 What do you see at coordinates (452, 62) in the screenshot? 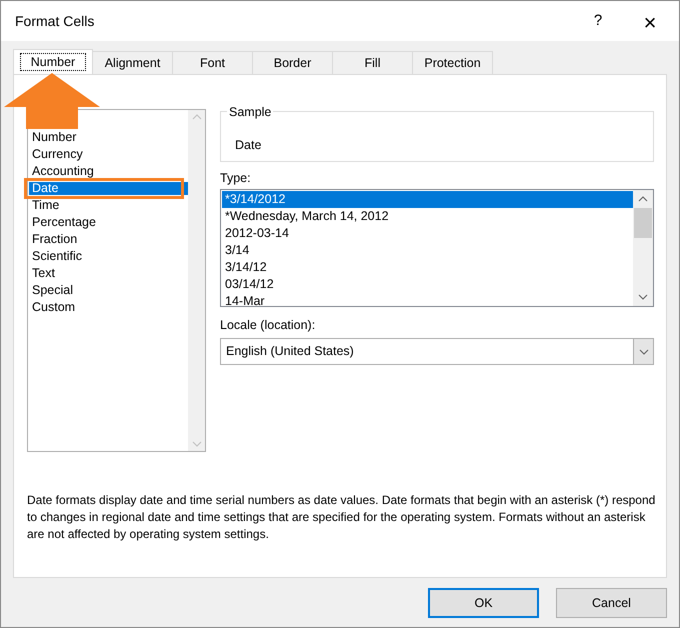
I see `tab: Protection` at bounding box center [452, 62].